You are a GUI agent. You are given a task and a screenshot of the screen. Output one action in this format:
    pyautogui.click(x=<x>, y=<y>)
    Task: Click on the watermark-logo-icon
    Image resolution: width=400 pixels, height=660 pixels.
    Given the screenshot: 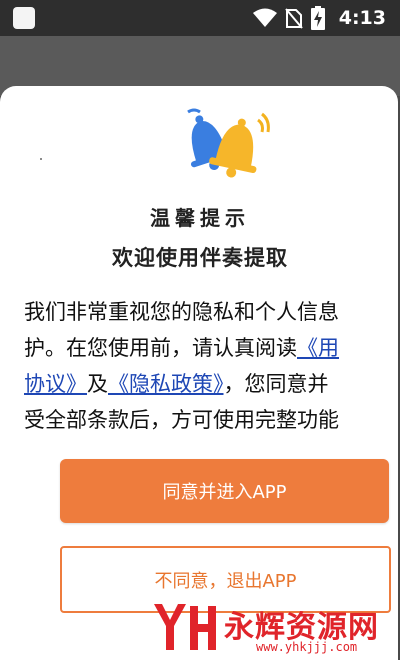 What is the action you would take?
    pyautogui.click(x=185, y=627)
    